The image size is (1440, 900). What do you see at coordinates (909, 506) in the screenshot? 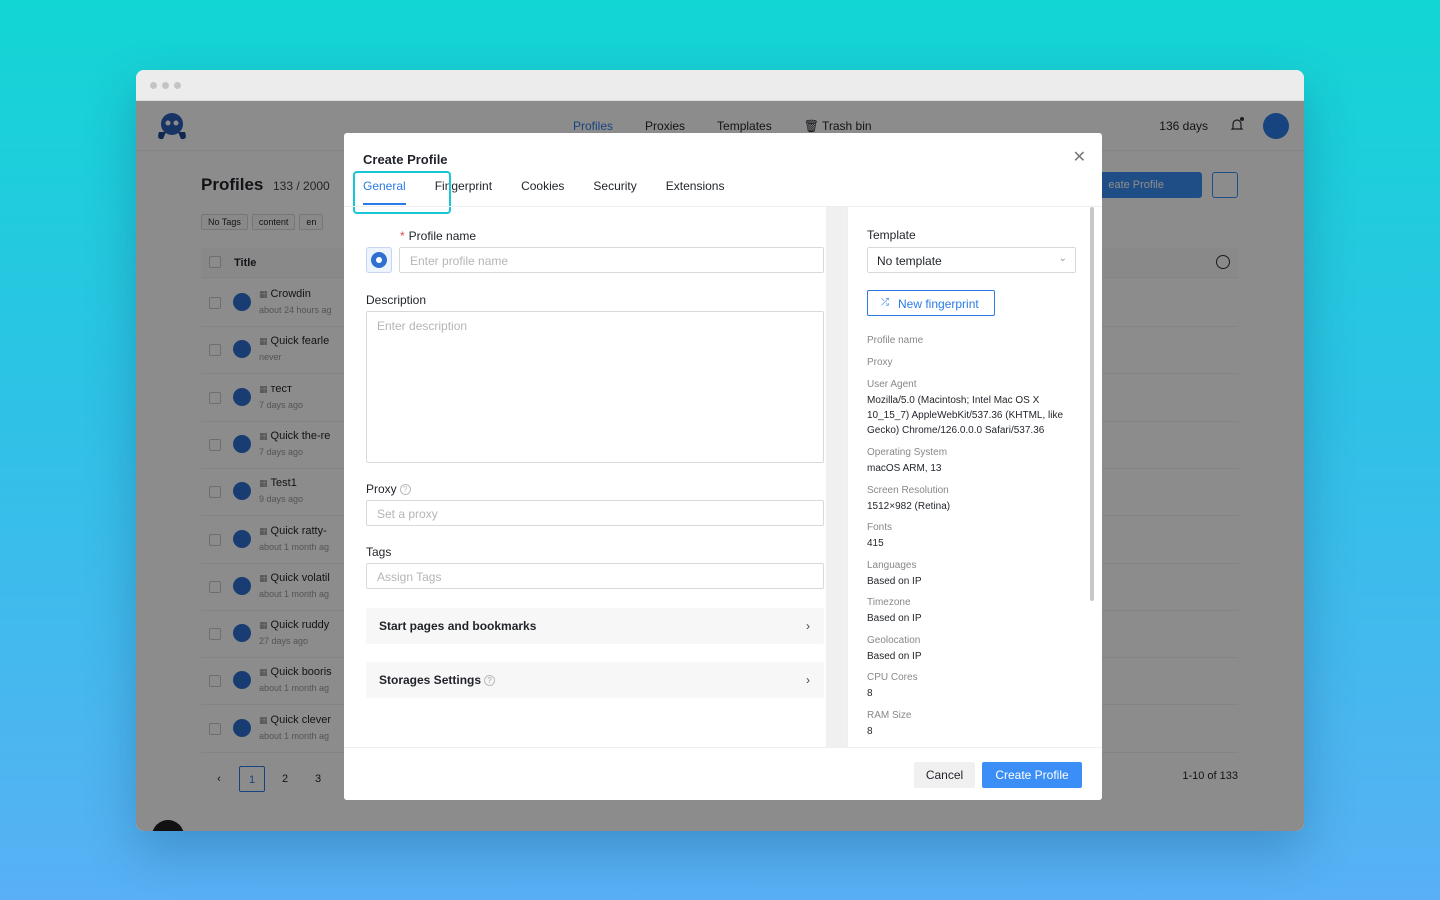
I see `fingerprint-value: 1512×982 (Retina)` at bounding box center [909, 506].